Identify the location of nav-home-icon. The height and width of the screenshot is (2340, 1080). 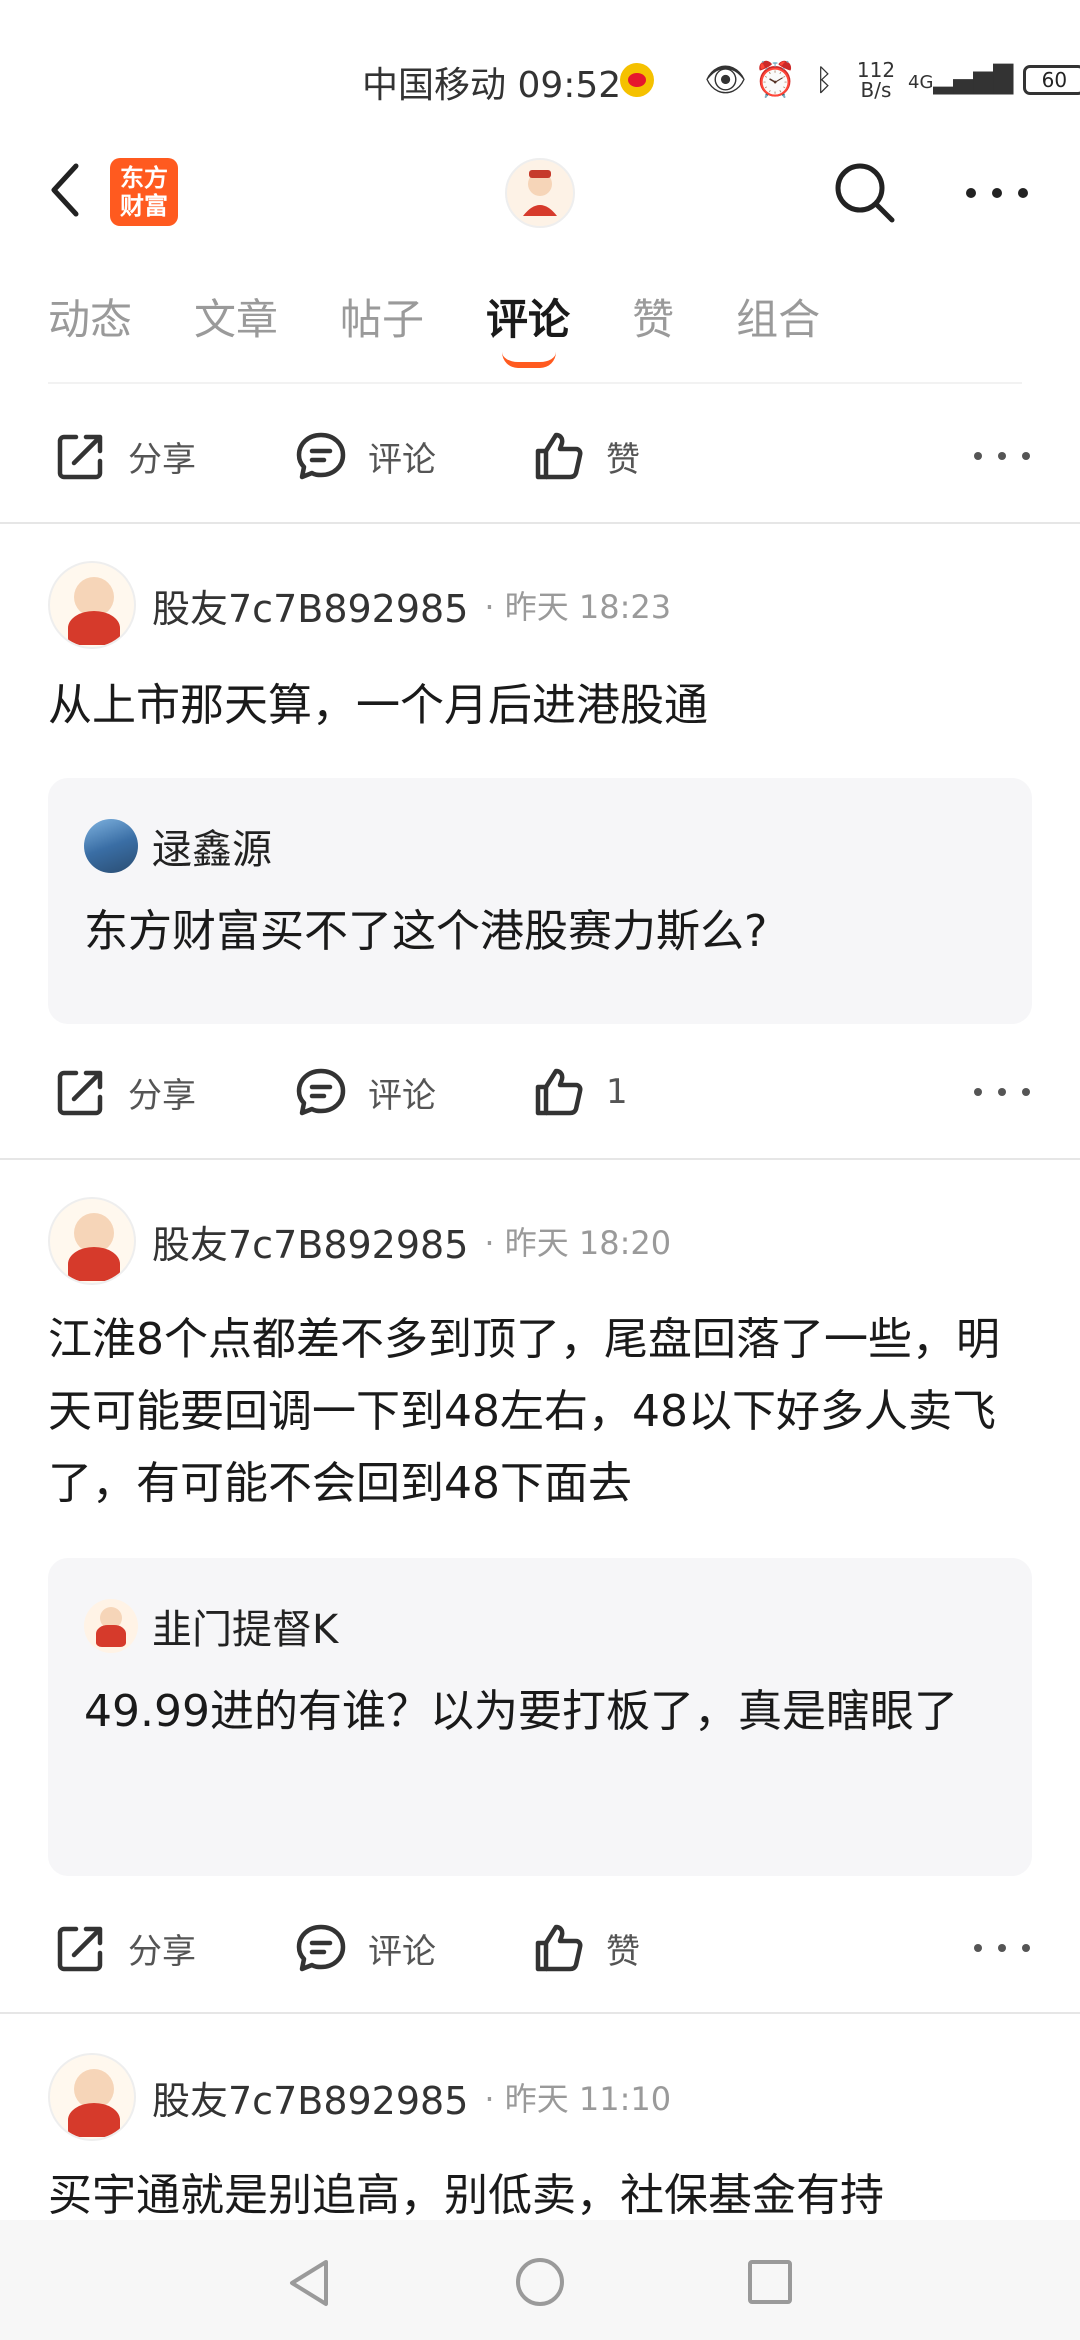
(540, 2282).